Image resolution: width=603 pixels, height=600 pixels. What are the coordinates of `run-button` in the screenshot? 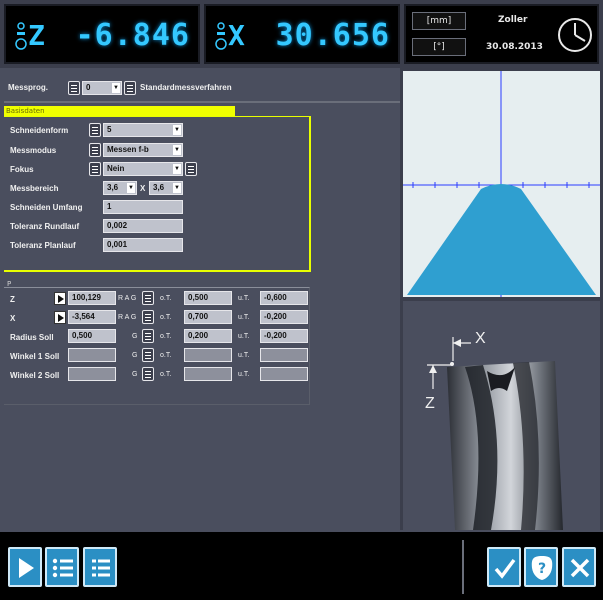 It's located at (25, 567).